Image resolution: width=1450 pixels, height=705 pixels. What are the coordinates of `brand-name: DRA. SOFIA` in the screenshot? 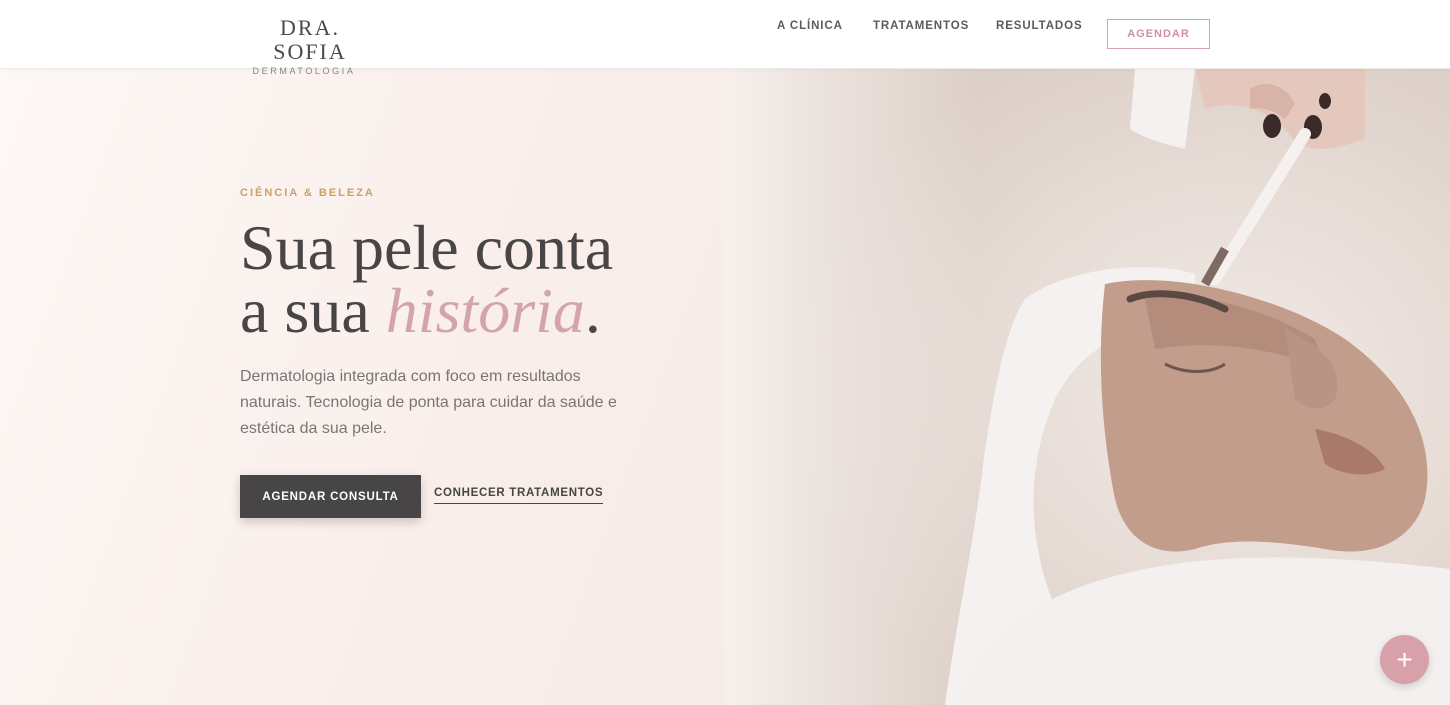 It's located at (310, 39).